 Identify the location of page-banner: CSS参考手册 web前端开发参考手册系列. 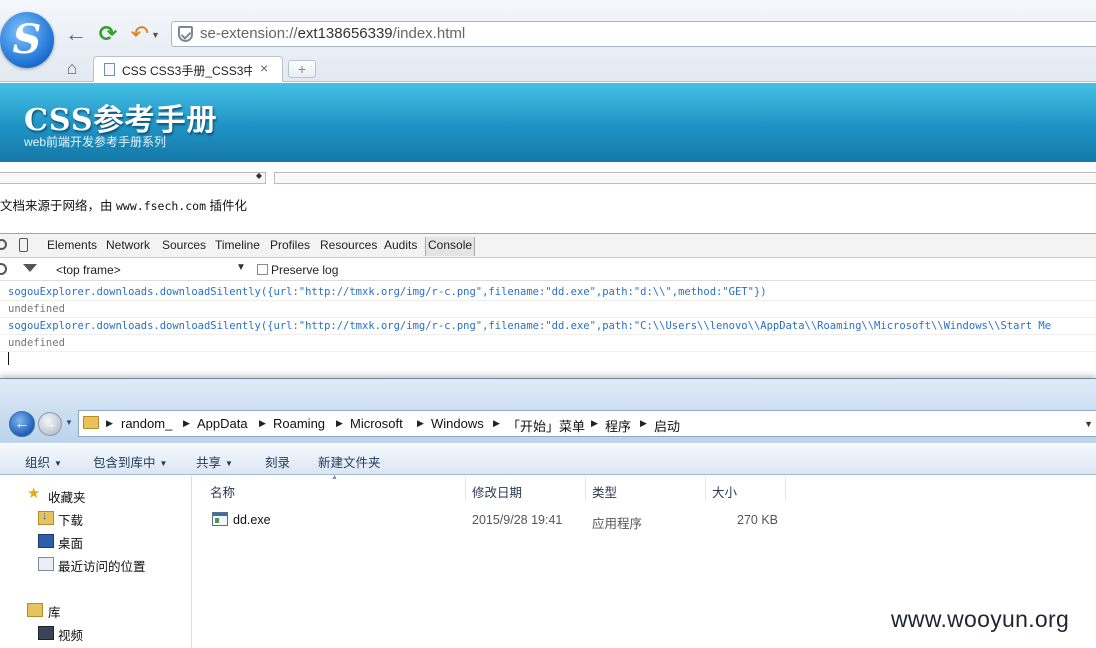
(548, 122).